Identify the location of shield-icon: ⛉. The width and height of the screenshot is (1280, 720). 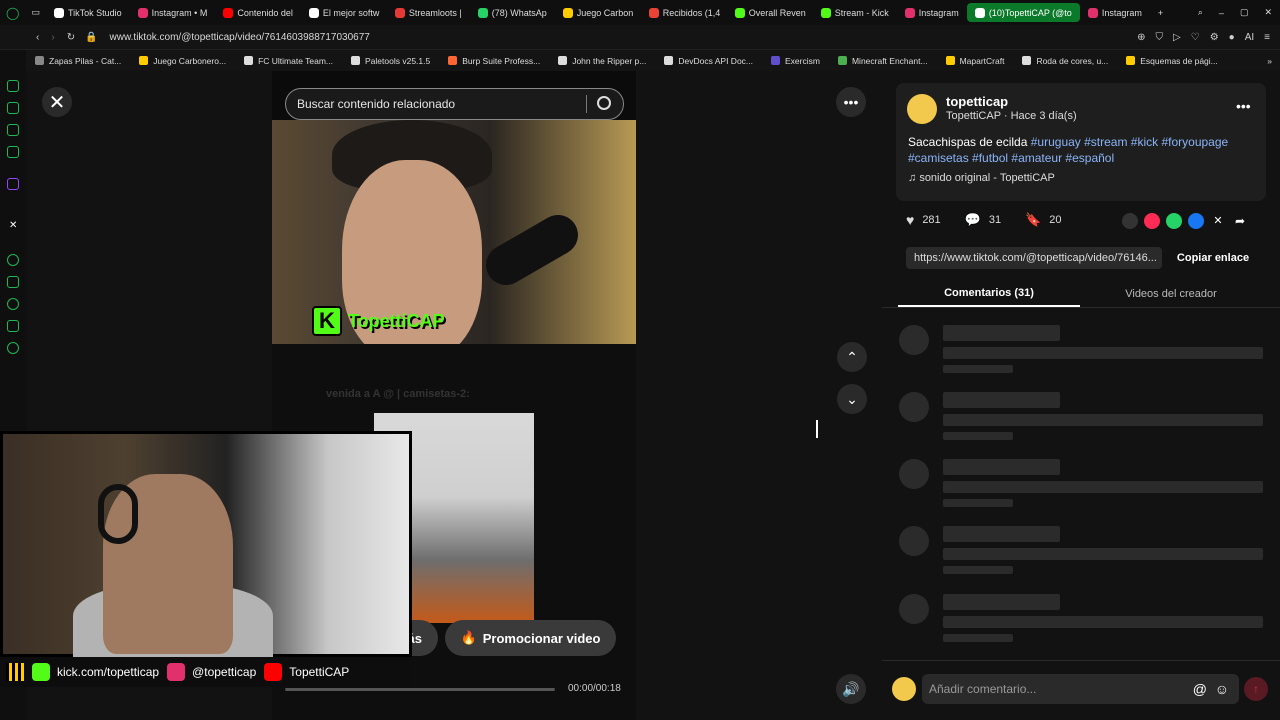
(1160, 37).